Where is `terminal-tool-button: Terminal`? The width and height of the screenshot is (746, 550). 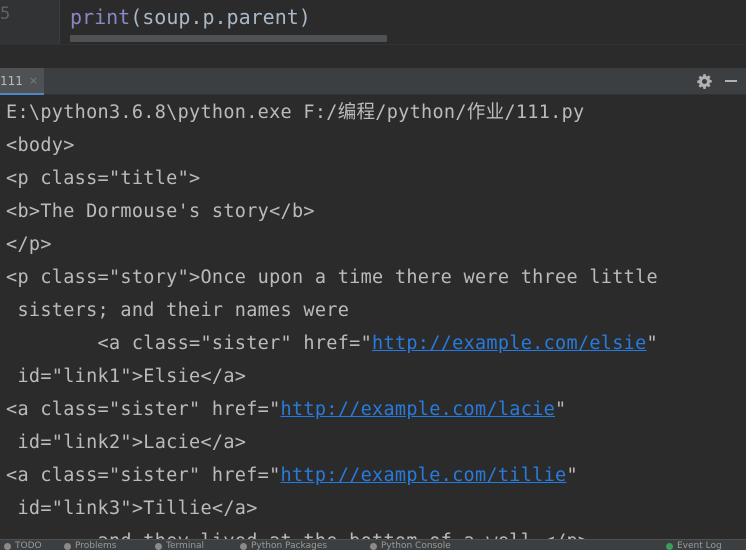 terminal-tool-button: Terminal is located at coordinates (179, 545).